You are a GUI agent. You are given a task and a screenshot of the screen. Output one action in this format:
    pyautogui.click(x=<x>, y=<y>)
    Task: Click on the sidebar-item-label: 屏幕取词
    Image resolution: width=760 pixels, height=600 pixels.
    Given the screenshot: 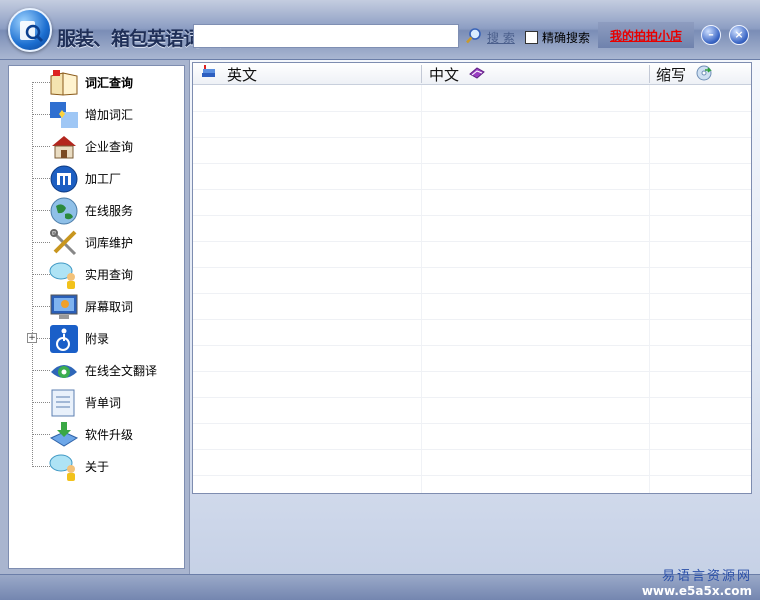 What is the action you would take?
    pyautogui.click(x=109, y=307)
    